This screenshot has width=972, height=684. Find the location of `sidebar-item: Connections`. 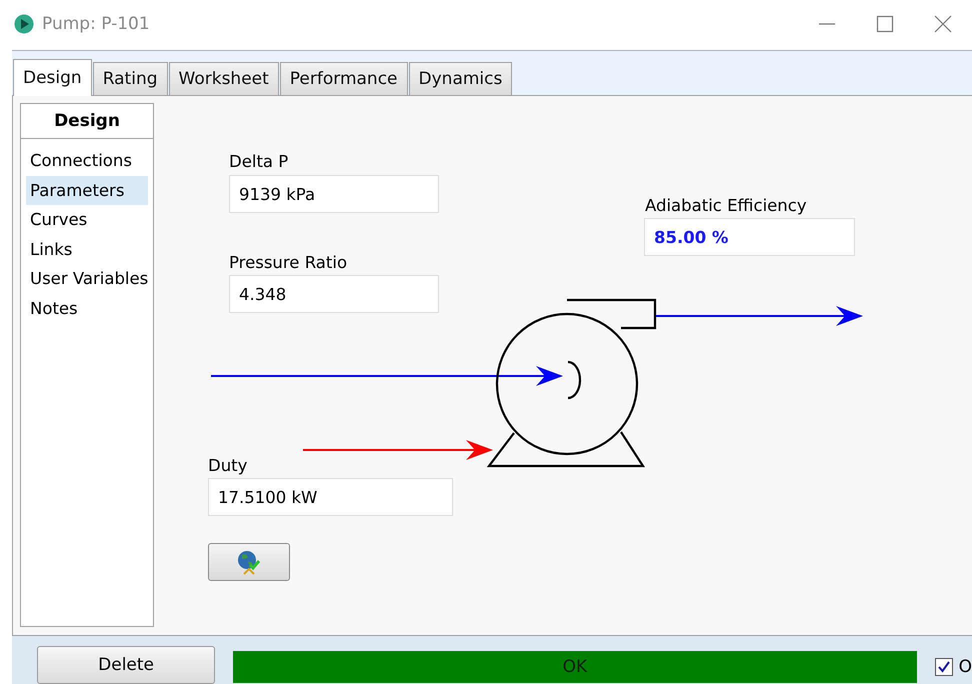

sidebar-item: Connections is located at coordinates (87, 161).